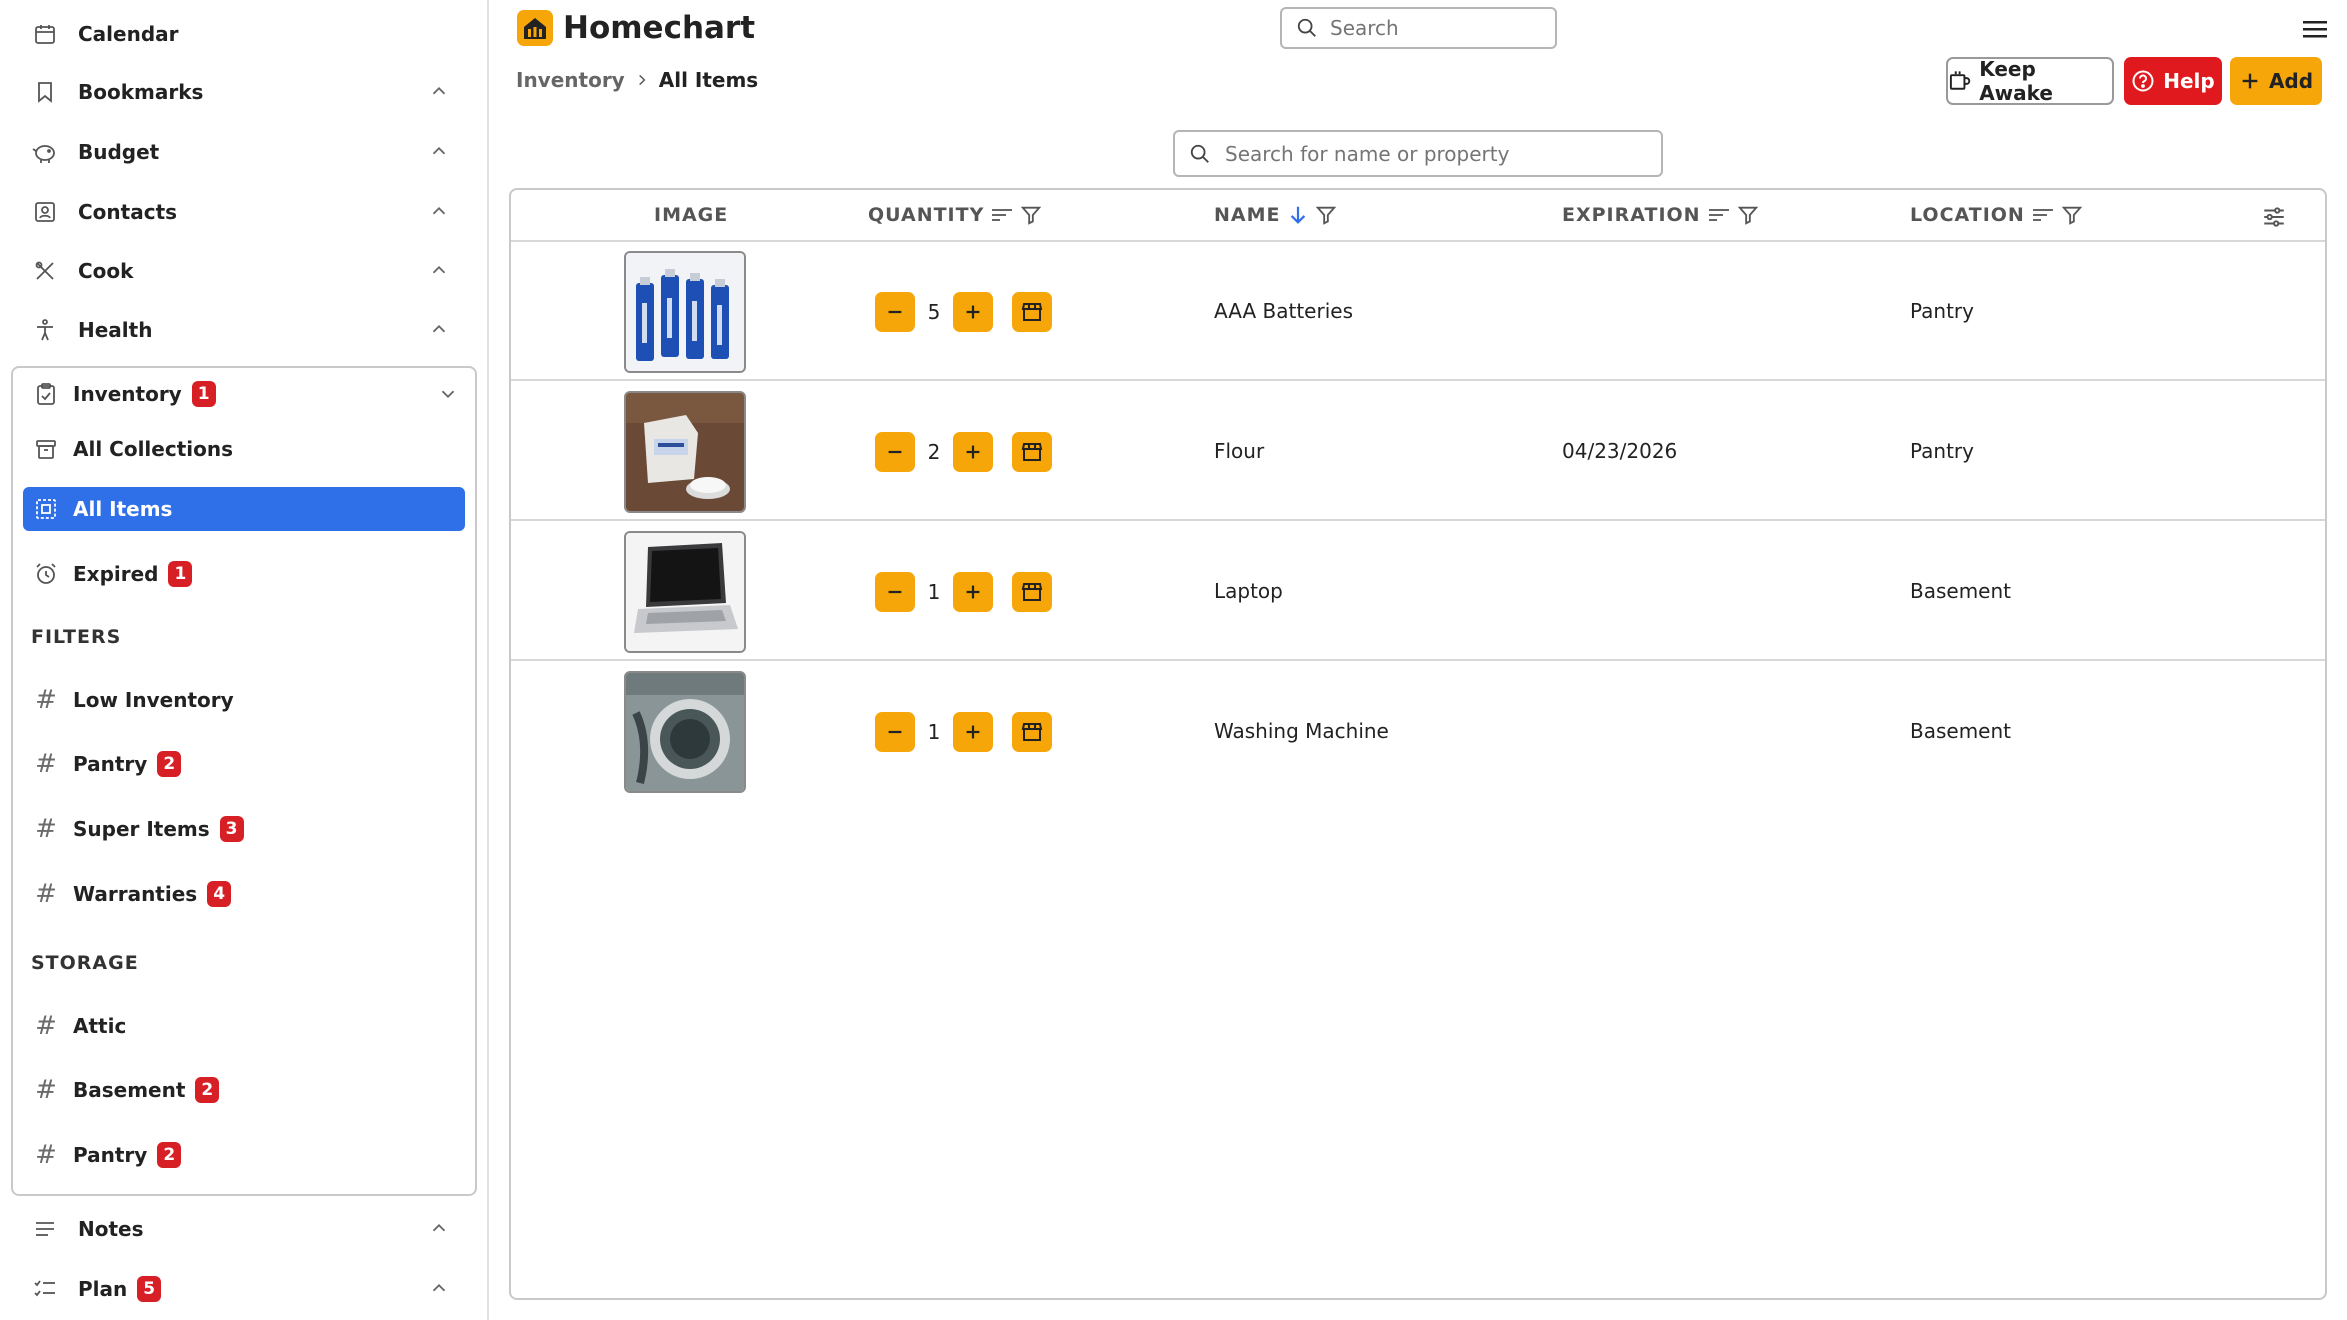  Describe the element at coordinates (46, 1026) in the screenshot. I see `hashtag-icon: #` at that location.